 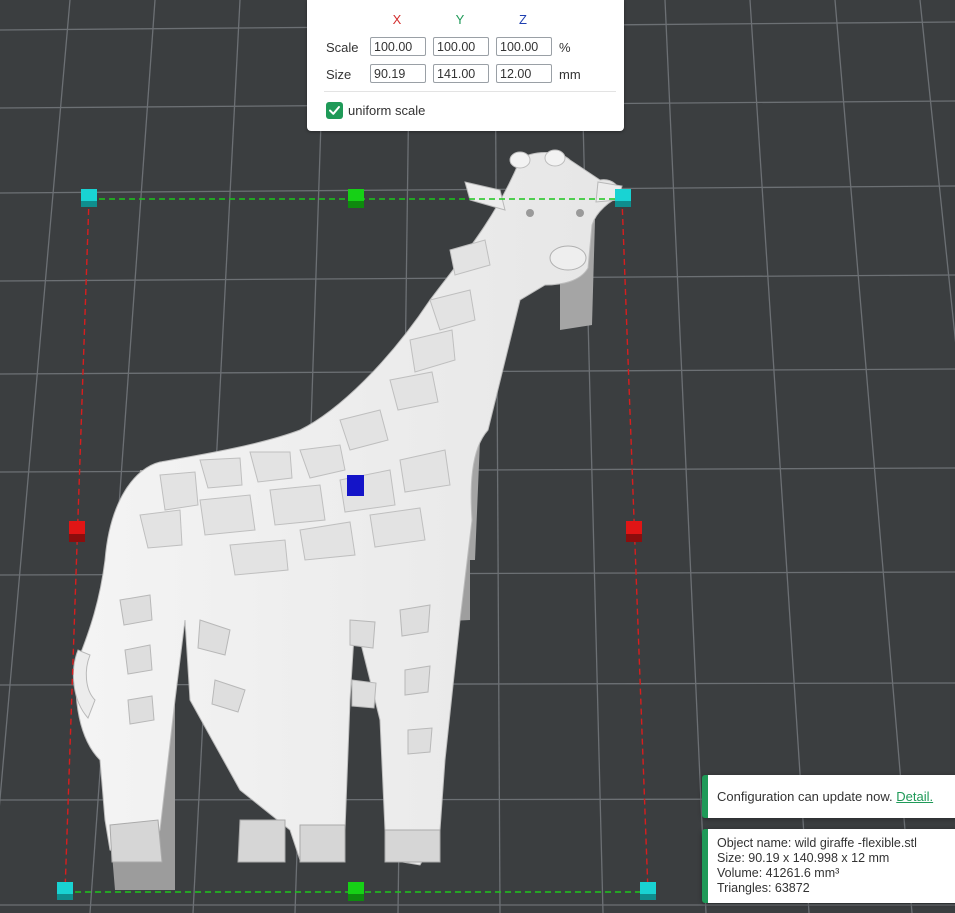 What do you see at coordinates (634, 531) in the screenshot?
I see `x-axis-handle-right` at bounding box center [634, 531].